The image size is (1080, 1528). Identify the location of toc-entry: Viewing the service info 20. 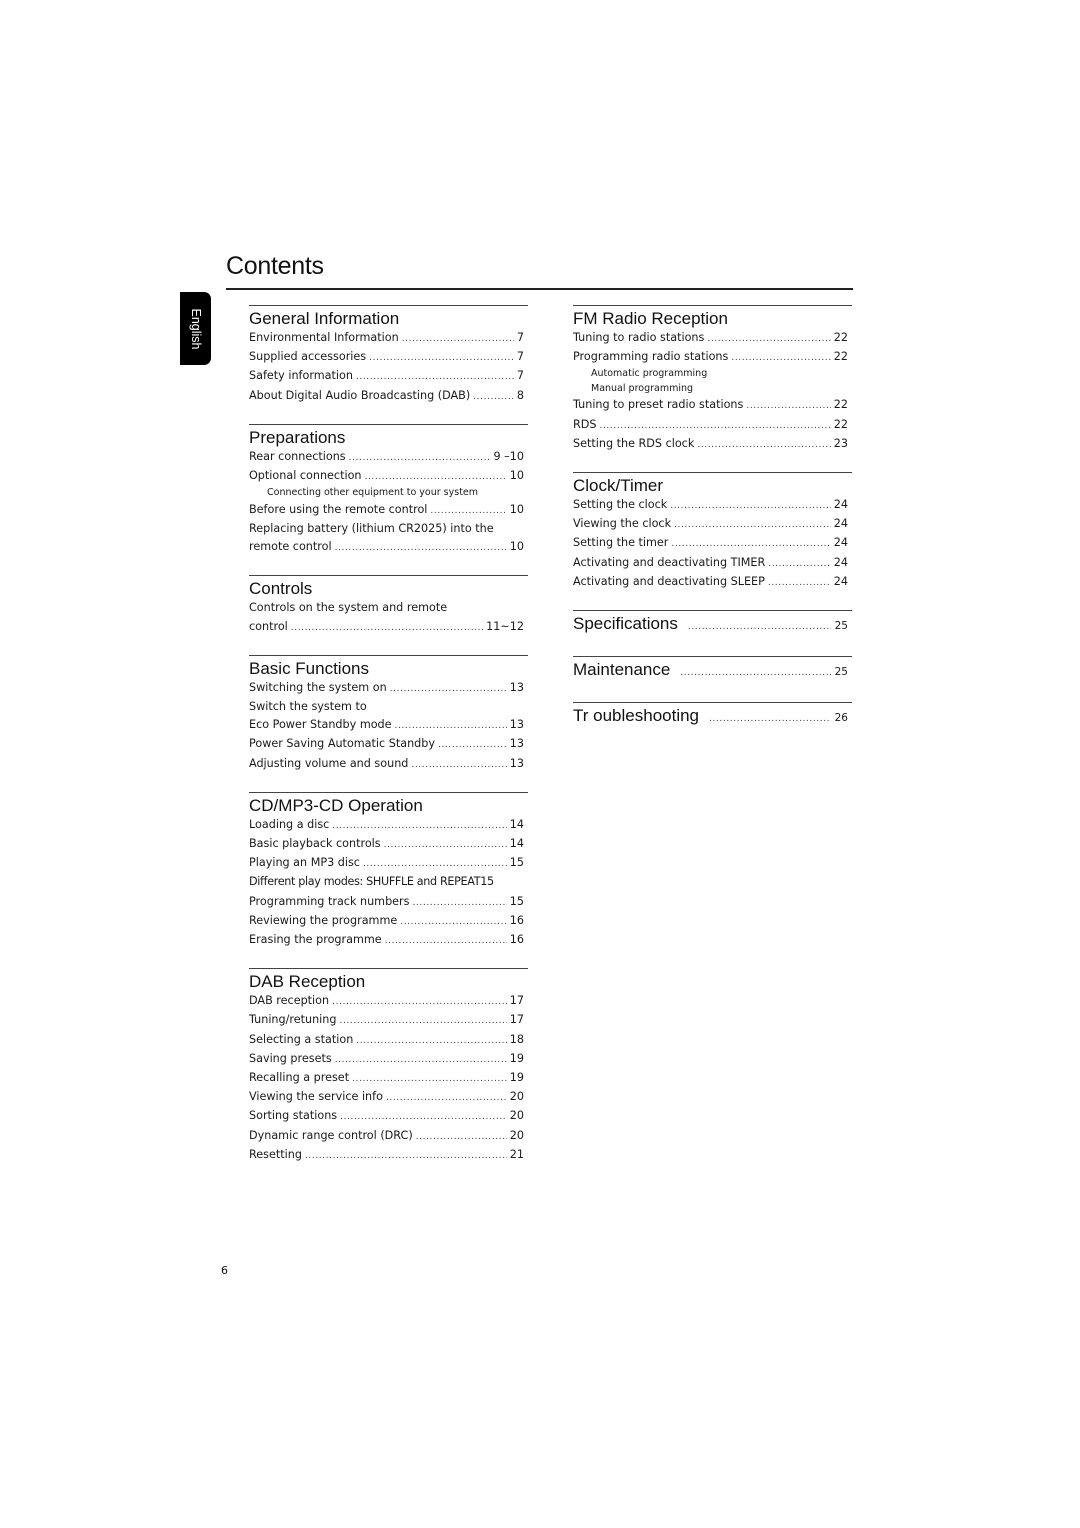
(388, 1097).